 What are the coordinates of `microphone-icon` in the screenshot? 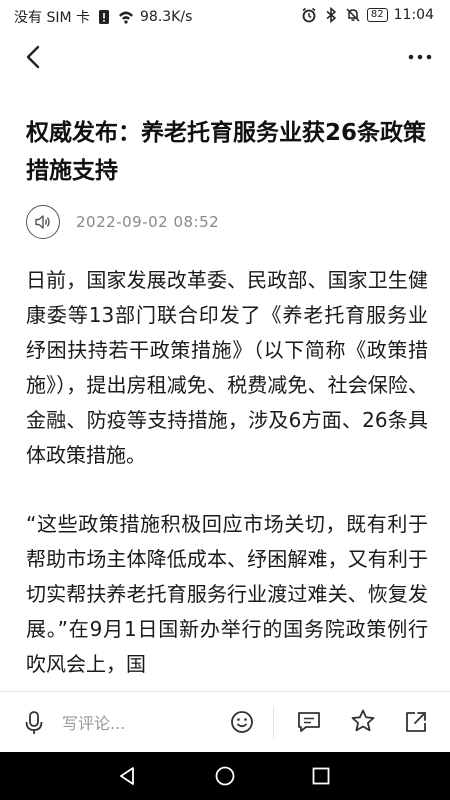 It's located at (34, 722).